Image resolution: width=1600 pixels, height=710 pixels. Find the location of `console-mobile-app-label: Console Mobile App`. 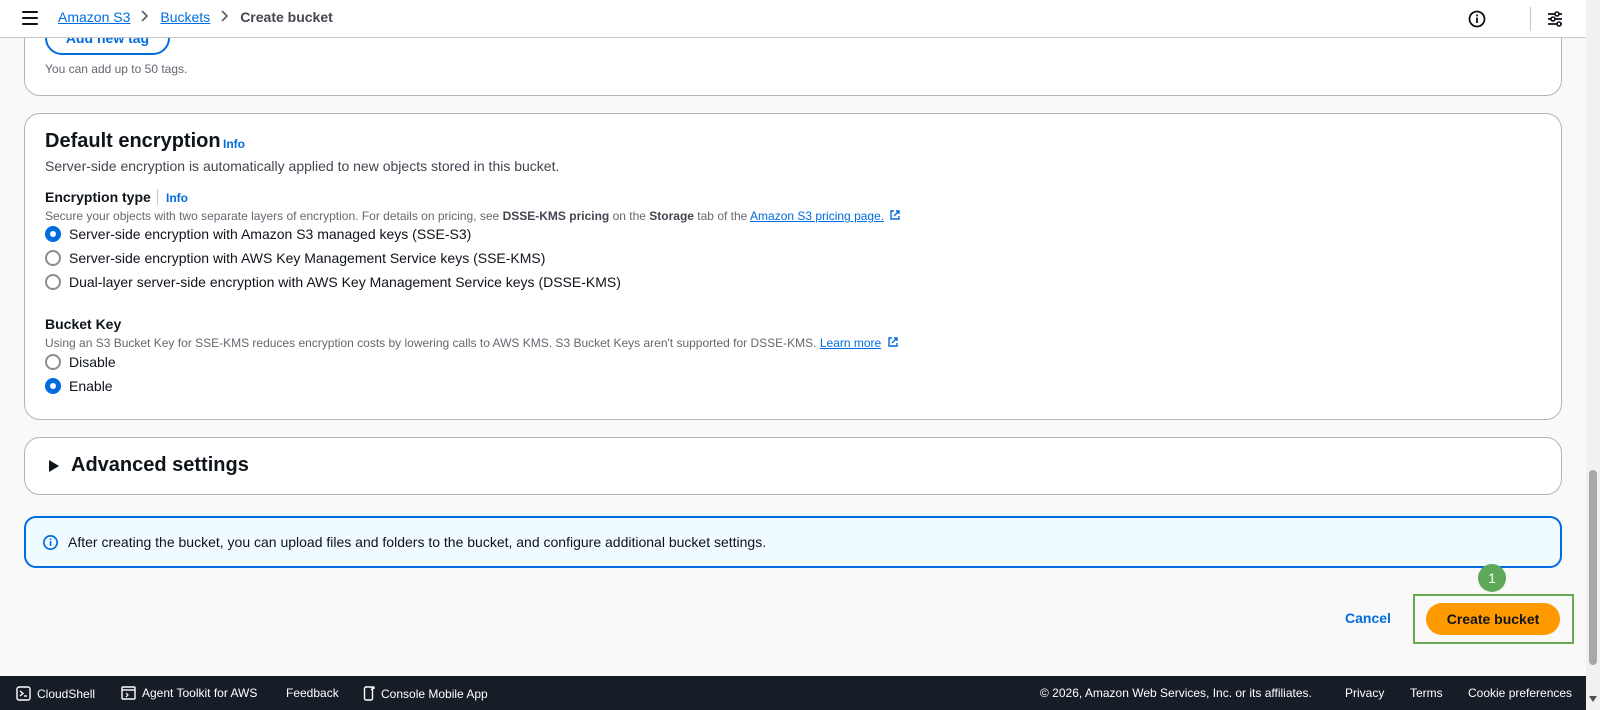

console-mobile-app-label: Console Mobile App is located at coordinates (434, 693).